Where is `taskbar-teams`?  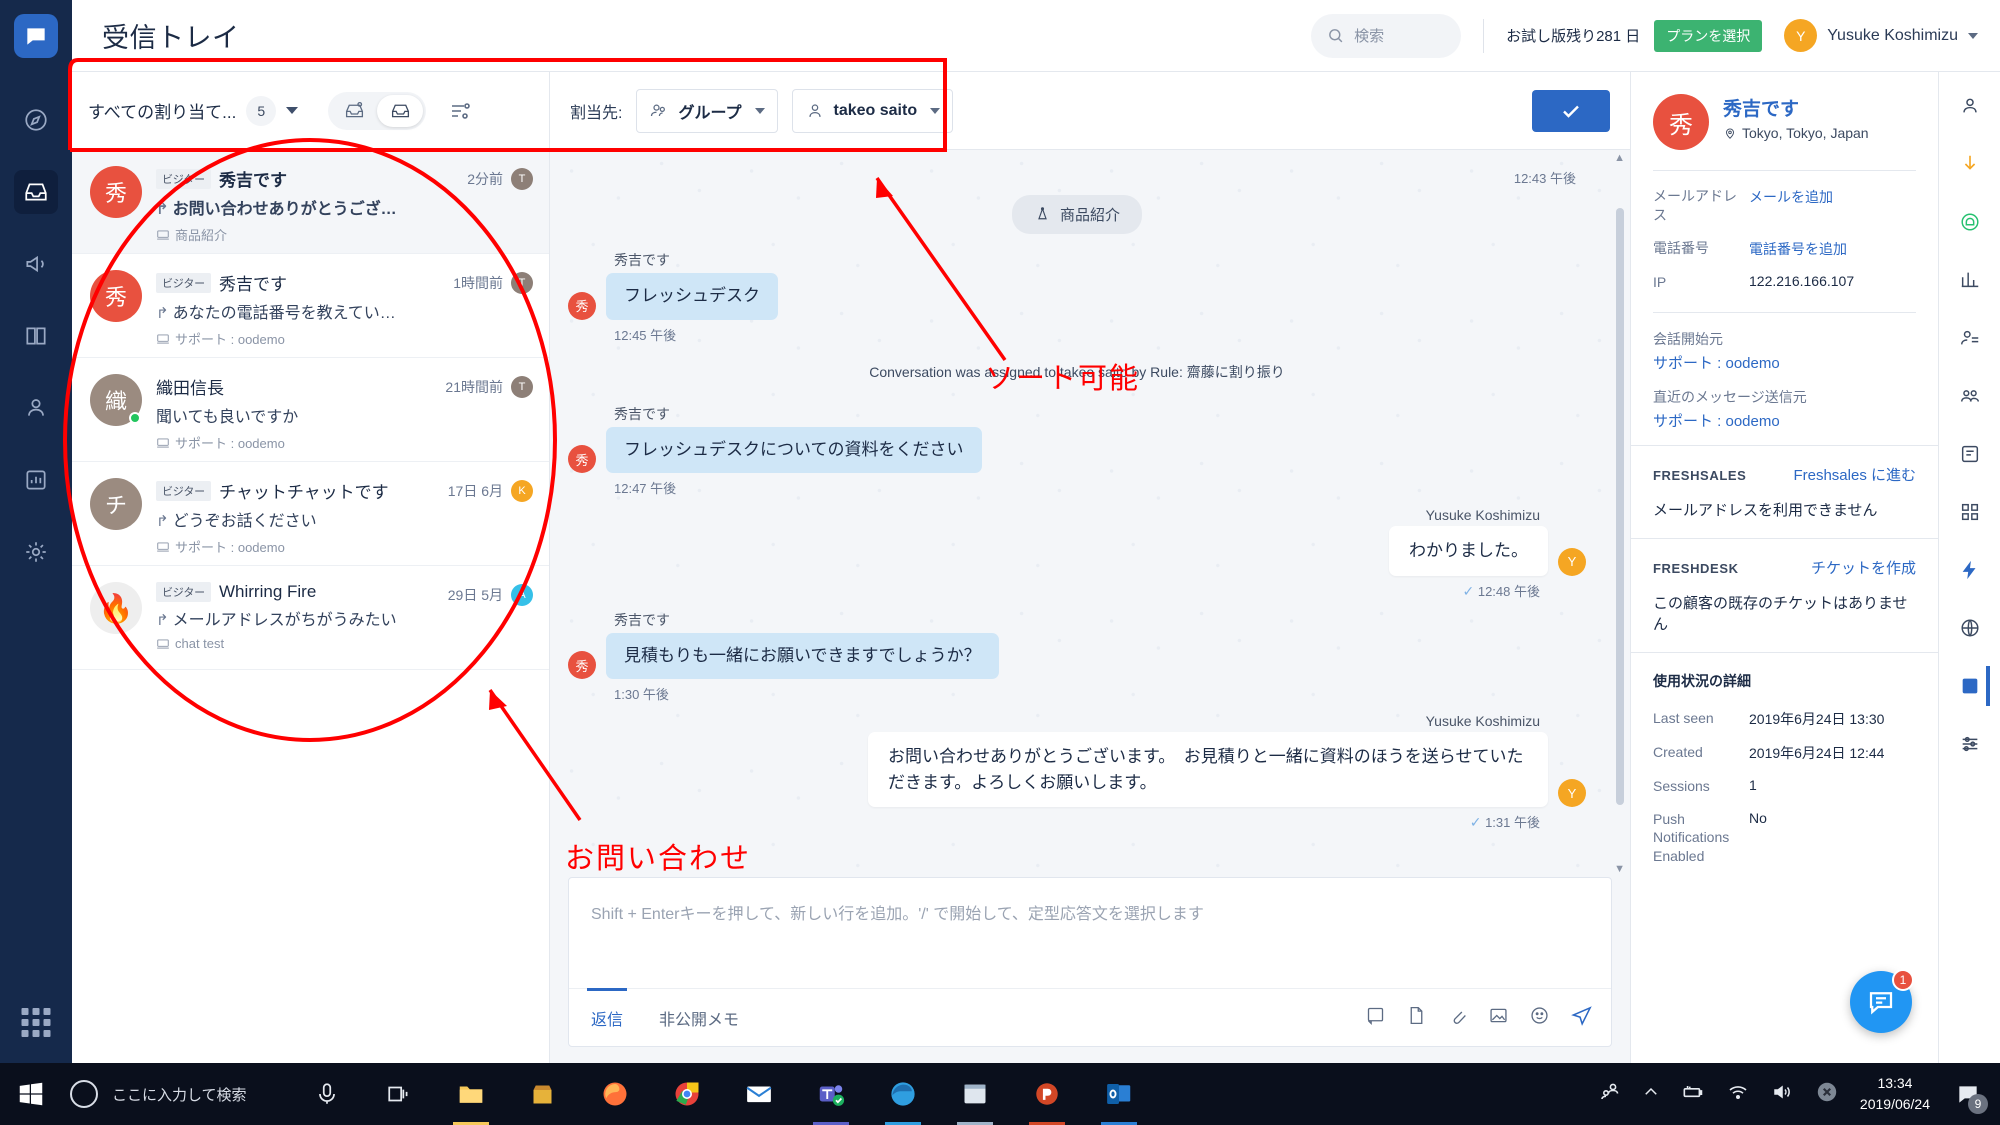 taskbar-teams is located at coordinates (831, 1094).